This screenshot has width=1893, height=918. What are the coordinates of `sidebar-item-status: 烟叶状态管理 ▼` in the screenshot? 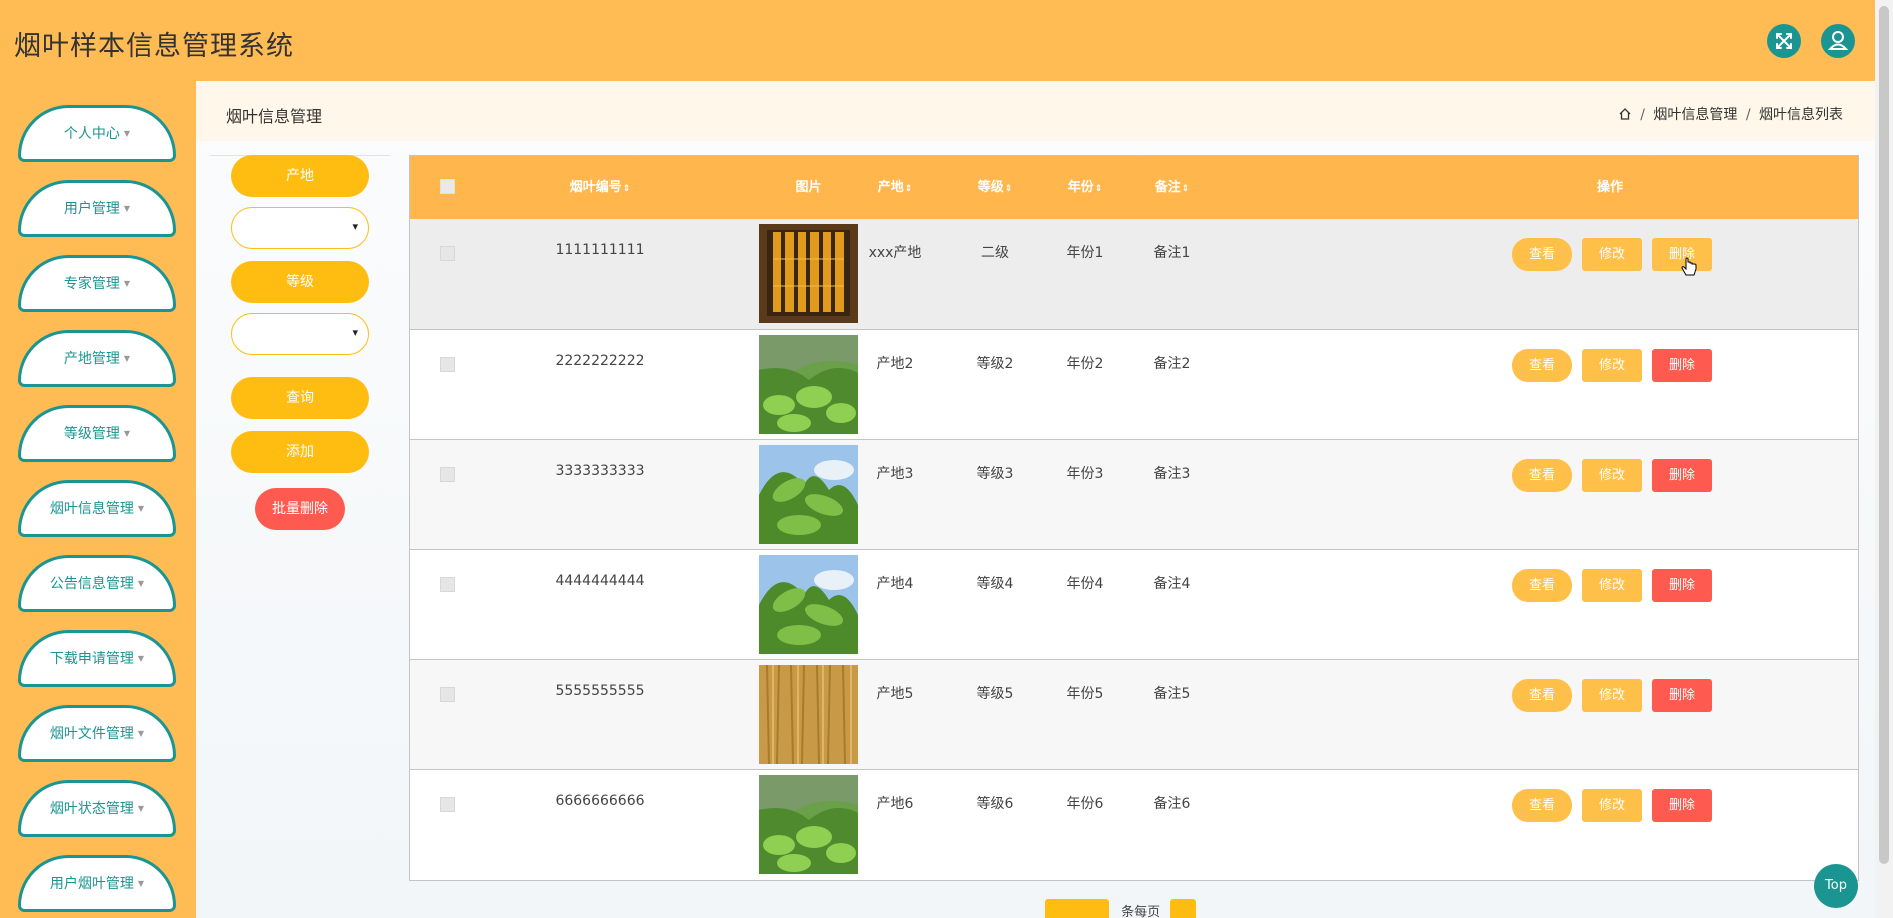 It's located at (97, 808).